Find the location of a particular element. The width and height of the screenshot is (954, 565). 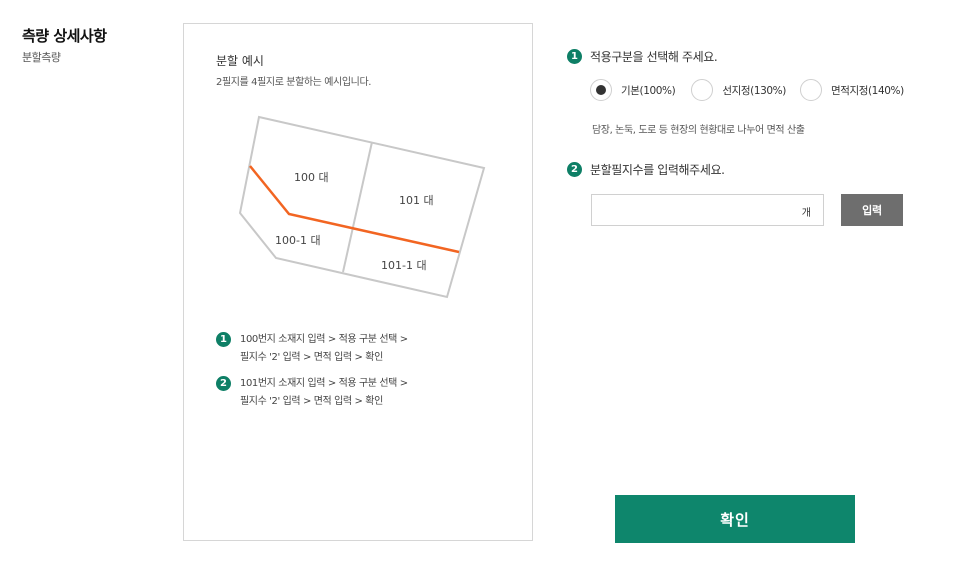

confirm-button: 확인 is located at coordinates (735, 519).